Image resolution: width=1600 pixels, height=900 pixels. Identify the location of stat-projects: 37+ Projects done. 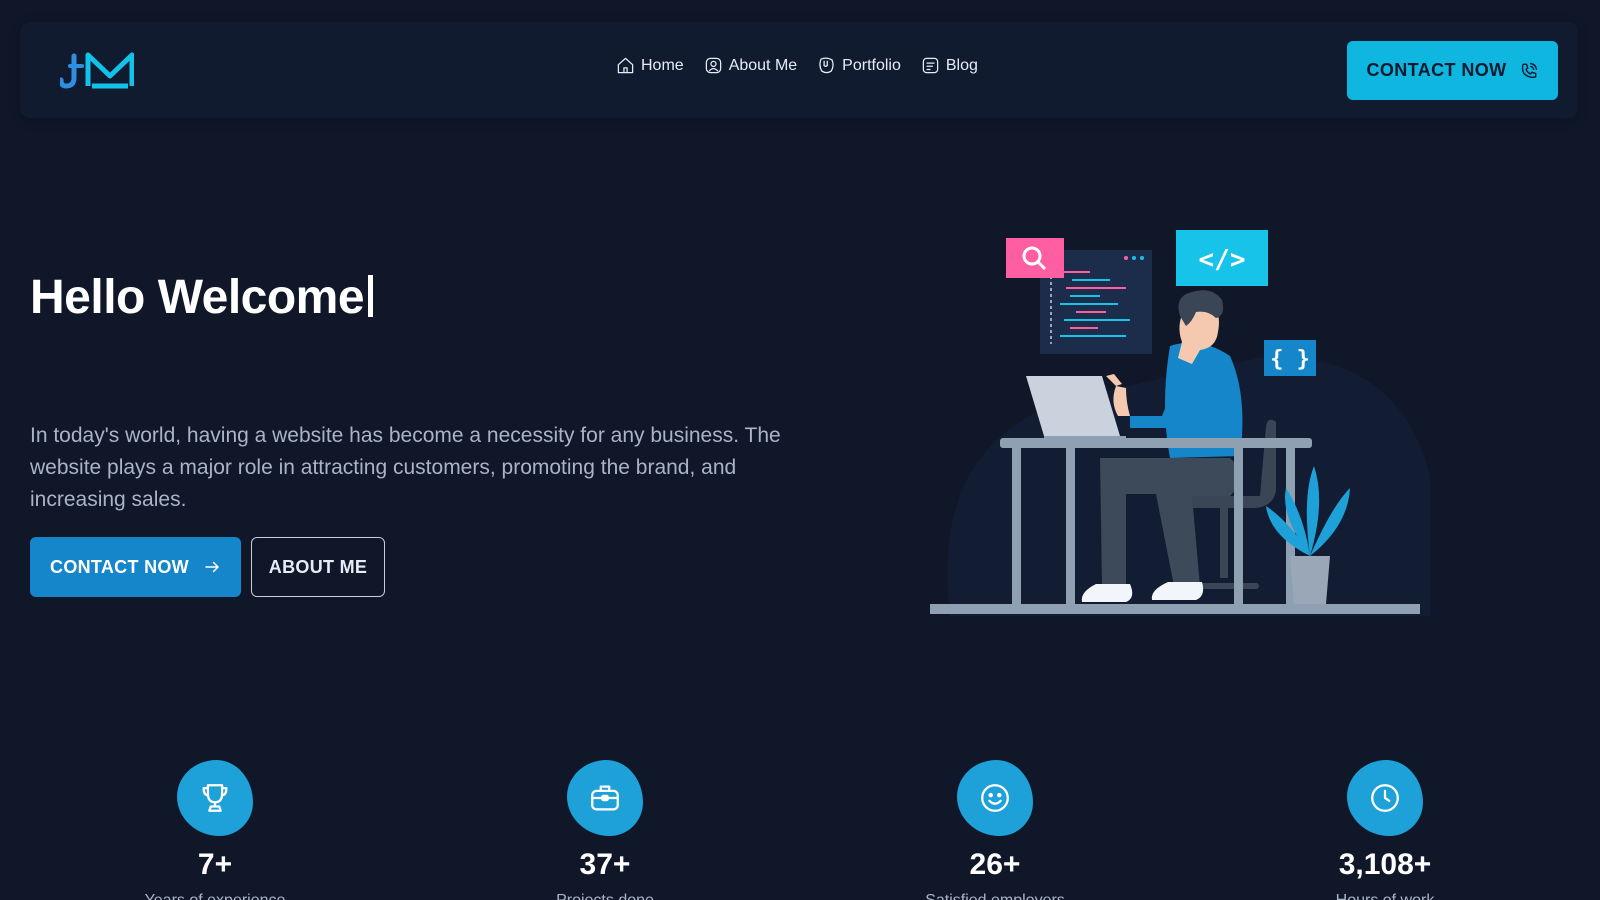
(605, 830).